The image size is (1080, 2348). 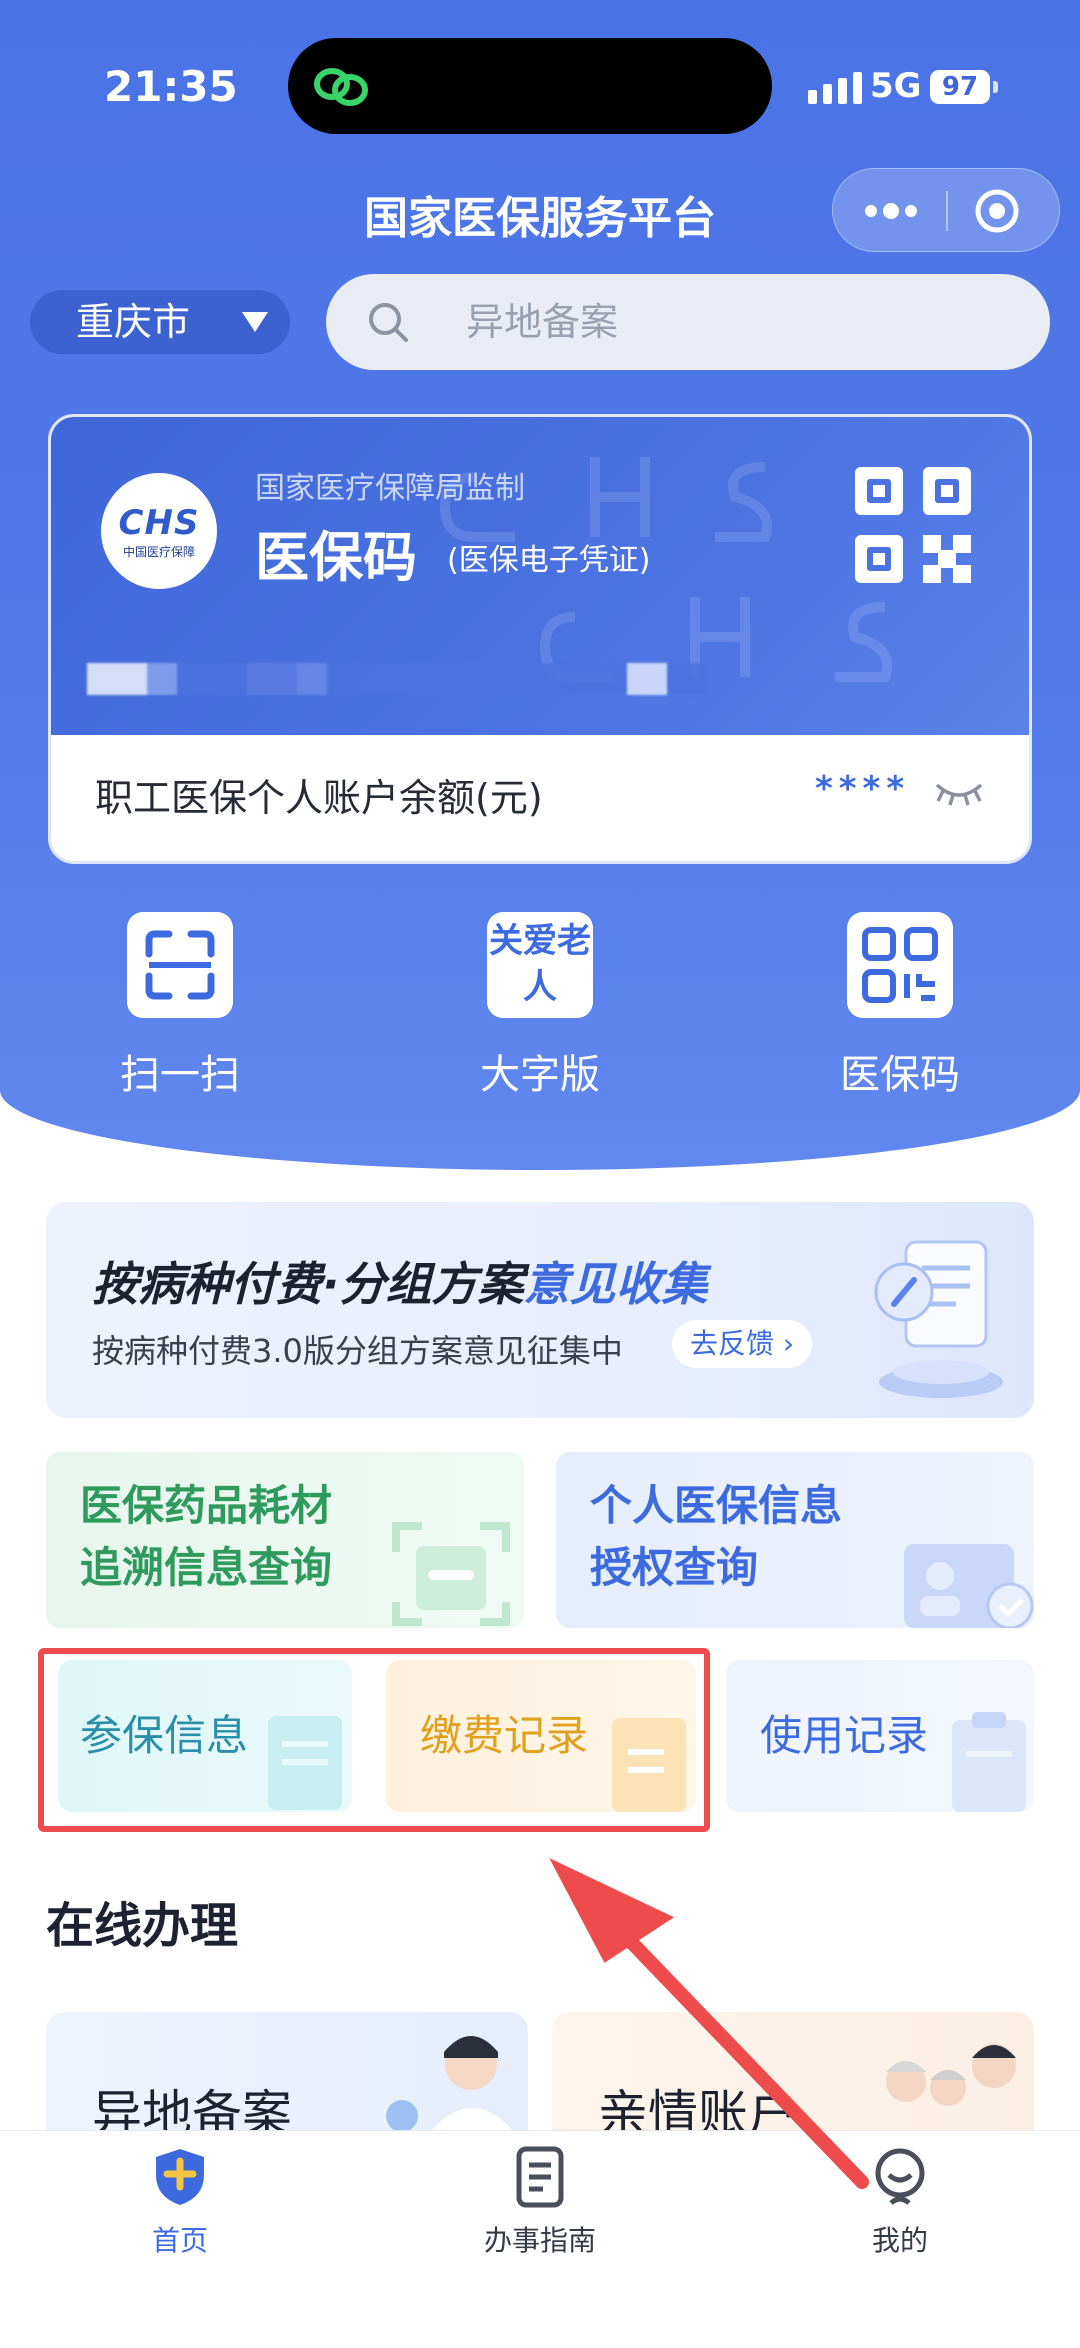 I want to click on tab-label: 办事指南, so click(x=539, y=2240).